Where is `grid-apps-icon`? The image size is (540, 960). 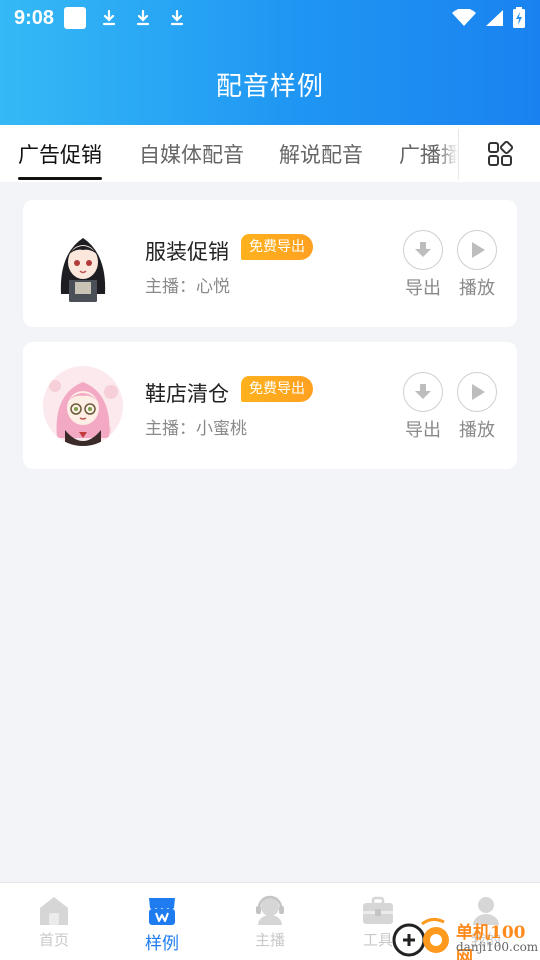
grid-apps-icon is located at coordinates (500, 153).